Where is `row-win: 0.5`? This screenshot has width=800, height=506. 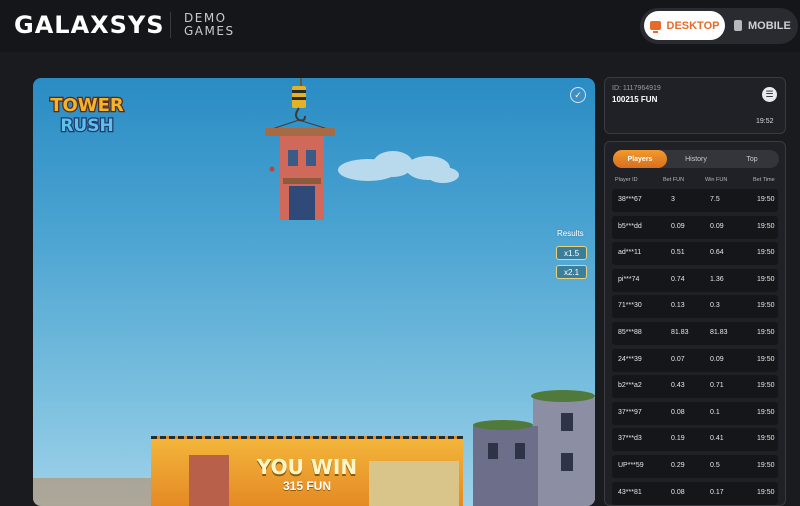
row-win: 0.5 is located at coordinates (715, 465).